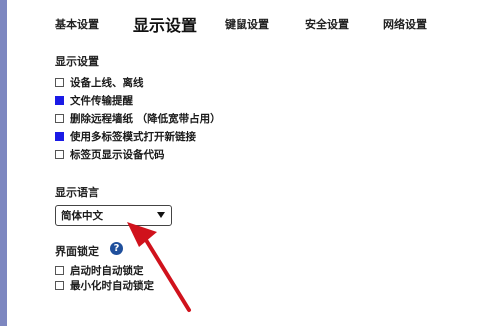  What do you see at coordinates (107, 82) in the screenshot?
I see `option-label: 设备上线、离线` at bounding box center [107, 82].